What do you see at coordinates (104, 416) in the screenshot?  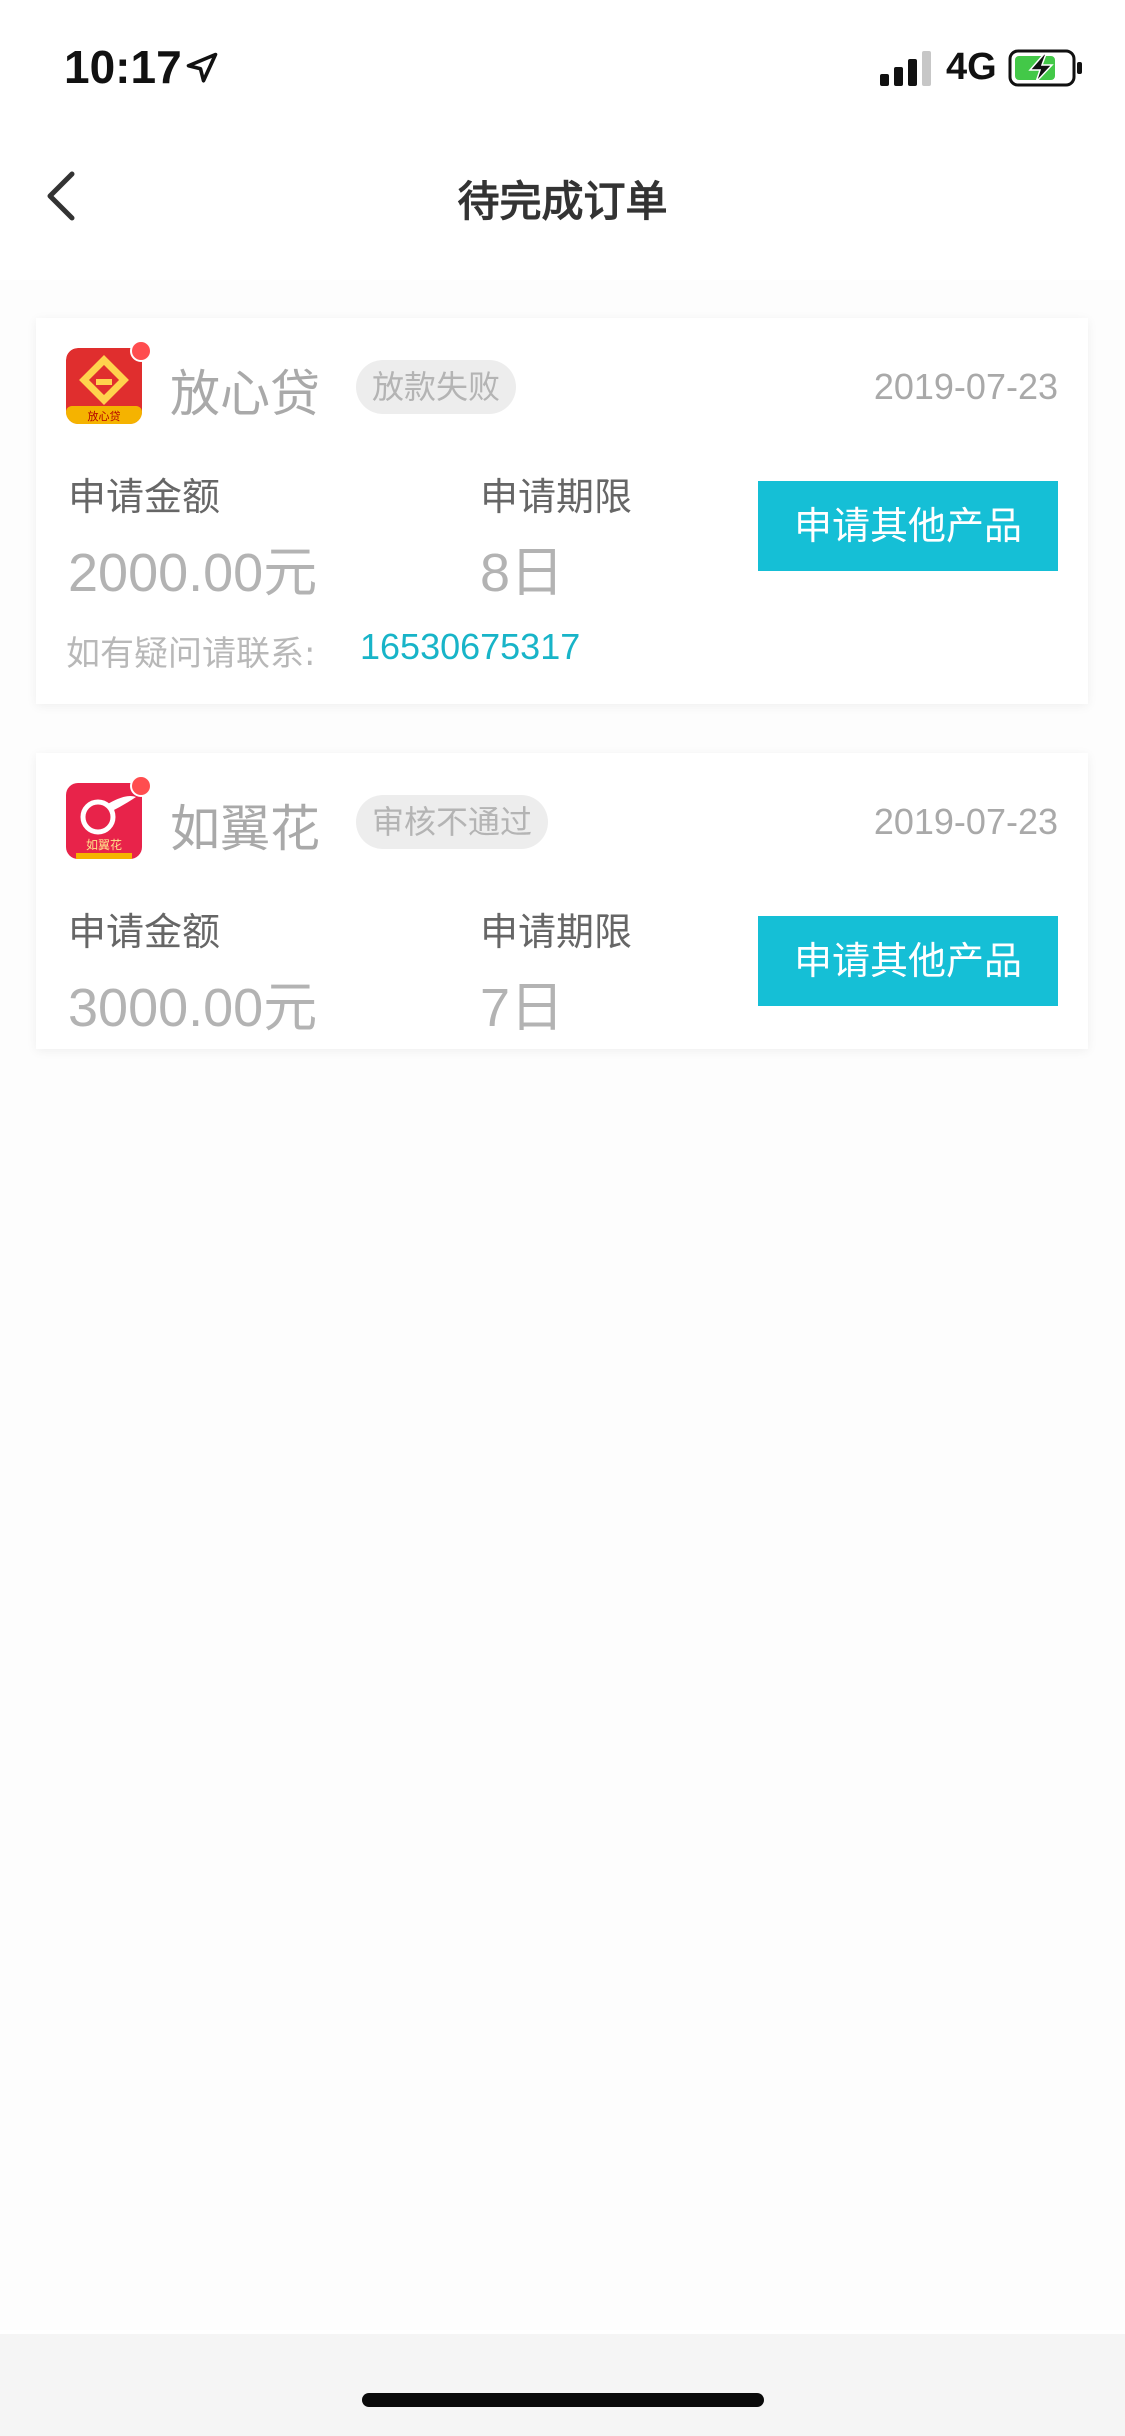 I see `svg-text: 放心贷` at bounding box center [104, 416].